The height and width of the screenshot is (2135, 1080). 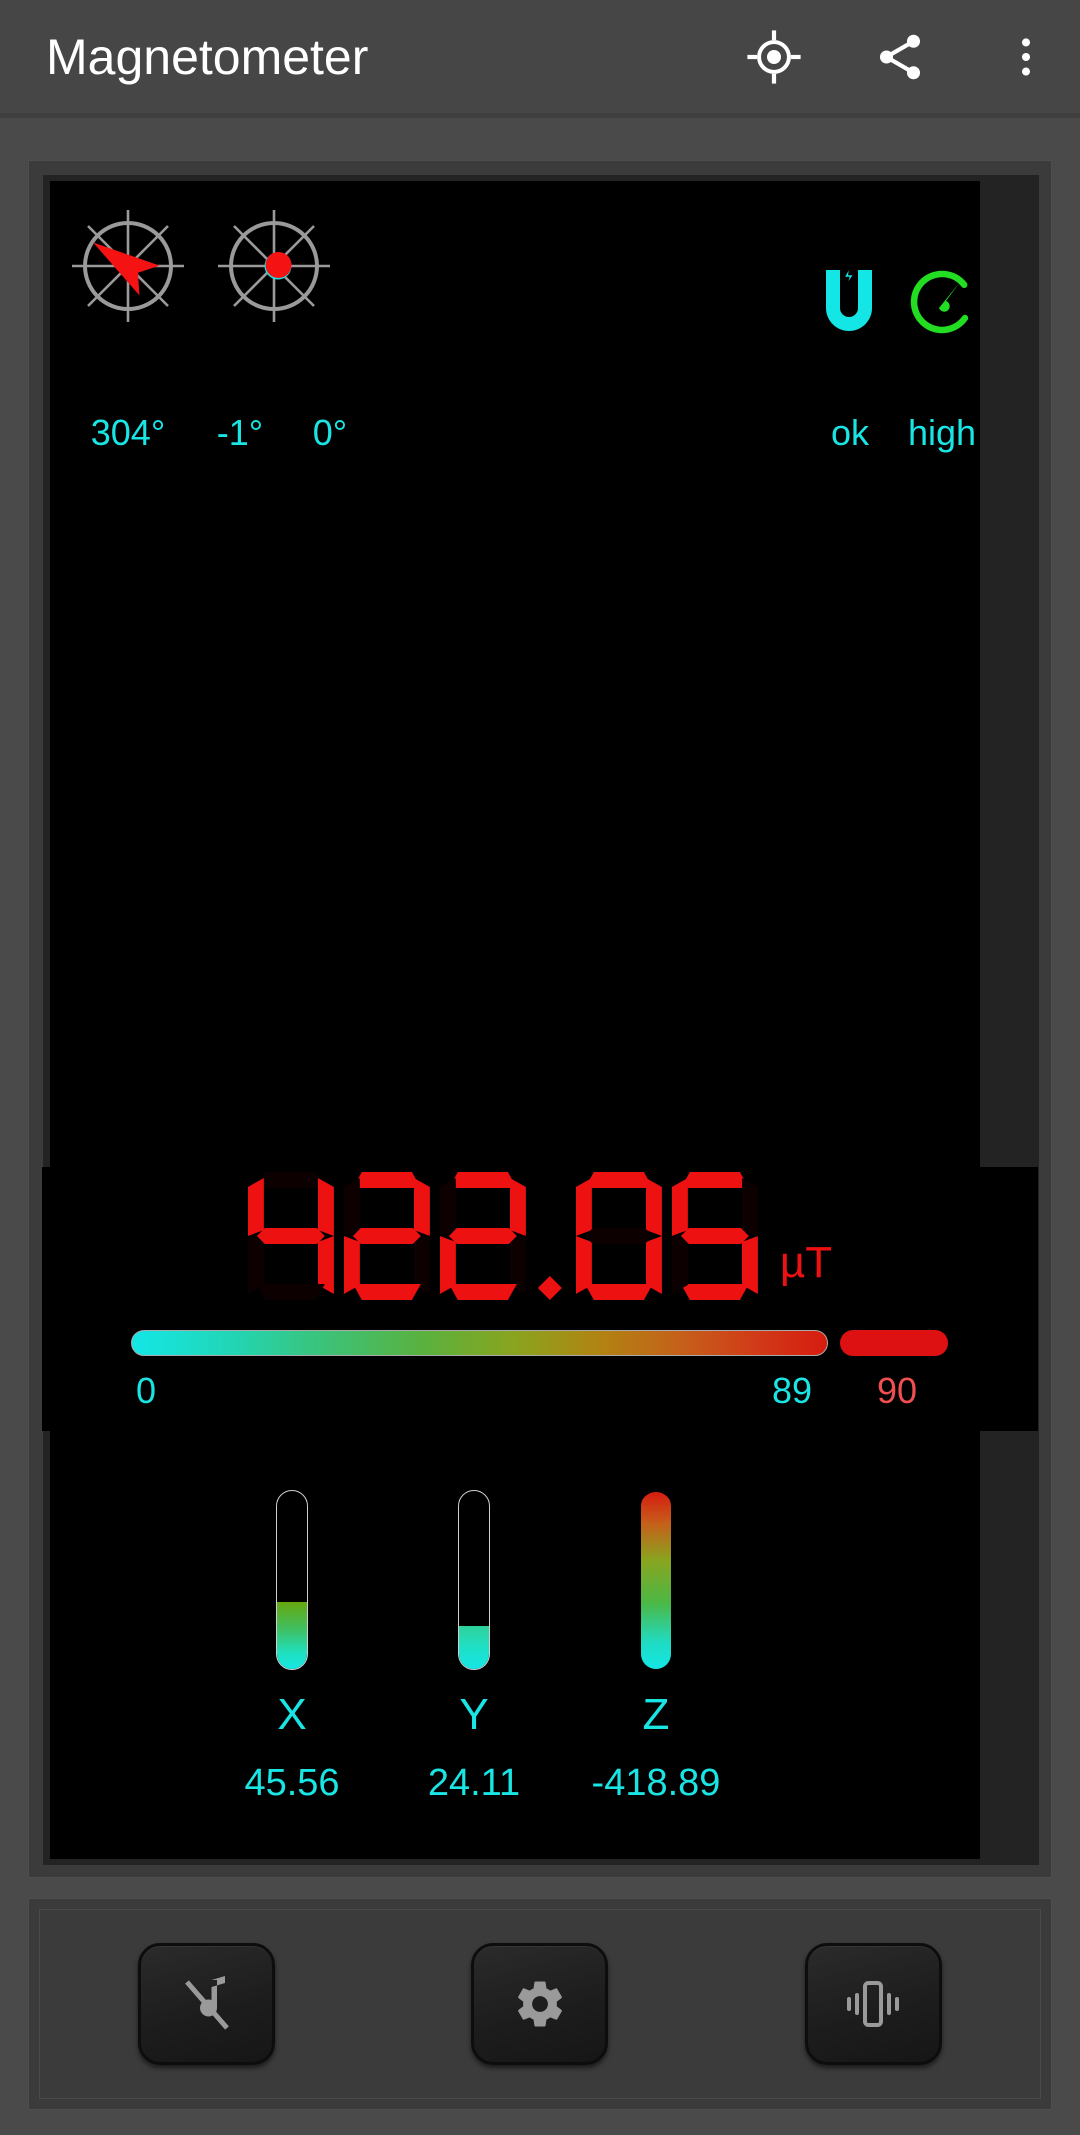 I want to click on sound-off-button, so click(x=207, y=2004).